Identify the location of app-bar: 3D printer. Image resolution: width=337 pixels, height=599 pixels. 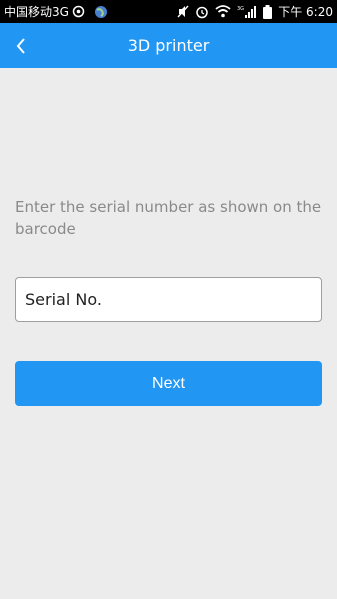
(168, 45).